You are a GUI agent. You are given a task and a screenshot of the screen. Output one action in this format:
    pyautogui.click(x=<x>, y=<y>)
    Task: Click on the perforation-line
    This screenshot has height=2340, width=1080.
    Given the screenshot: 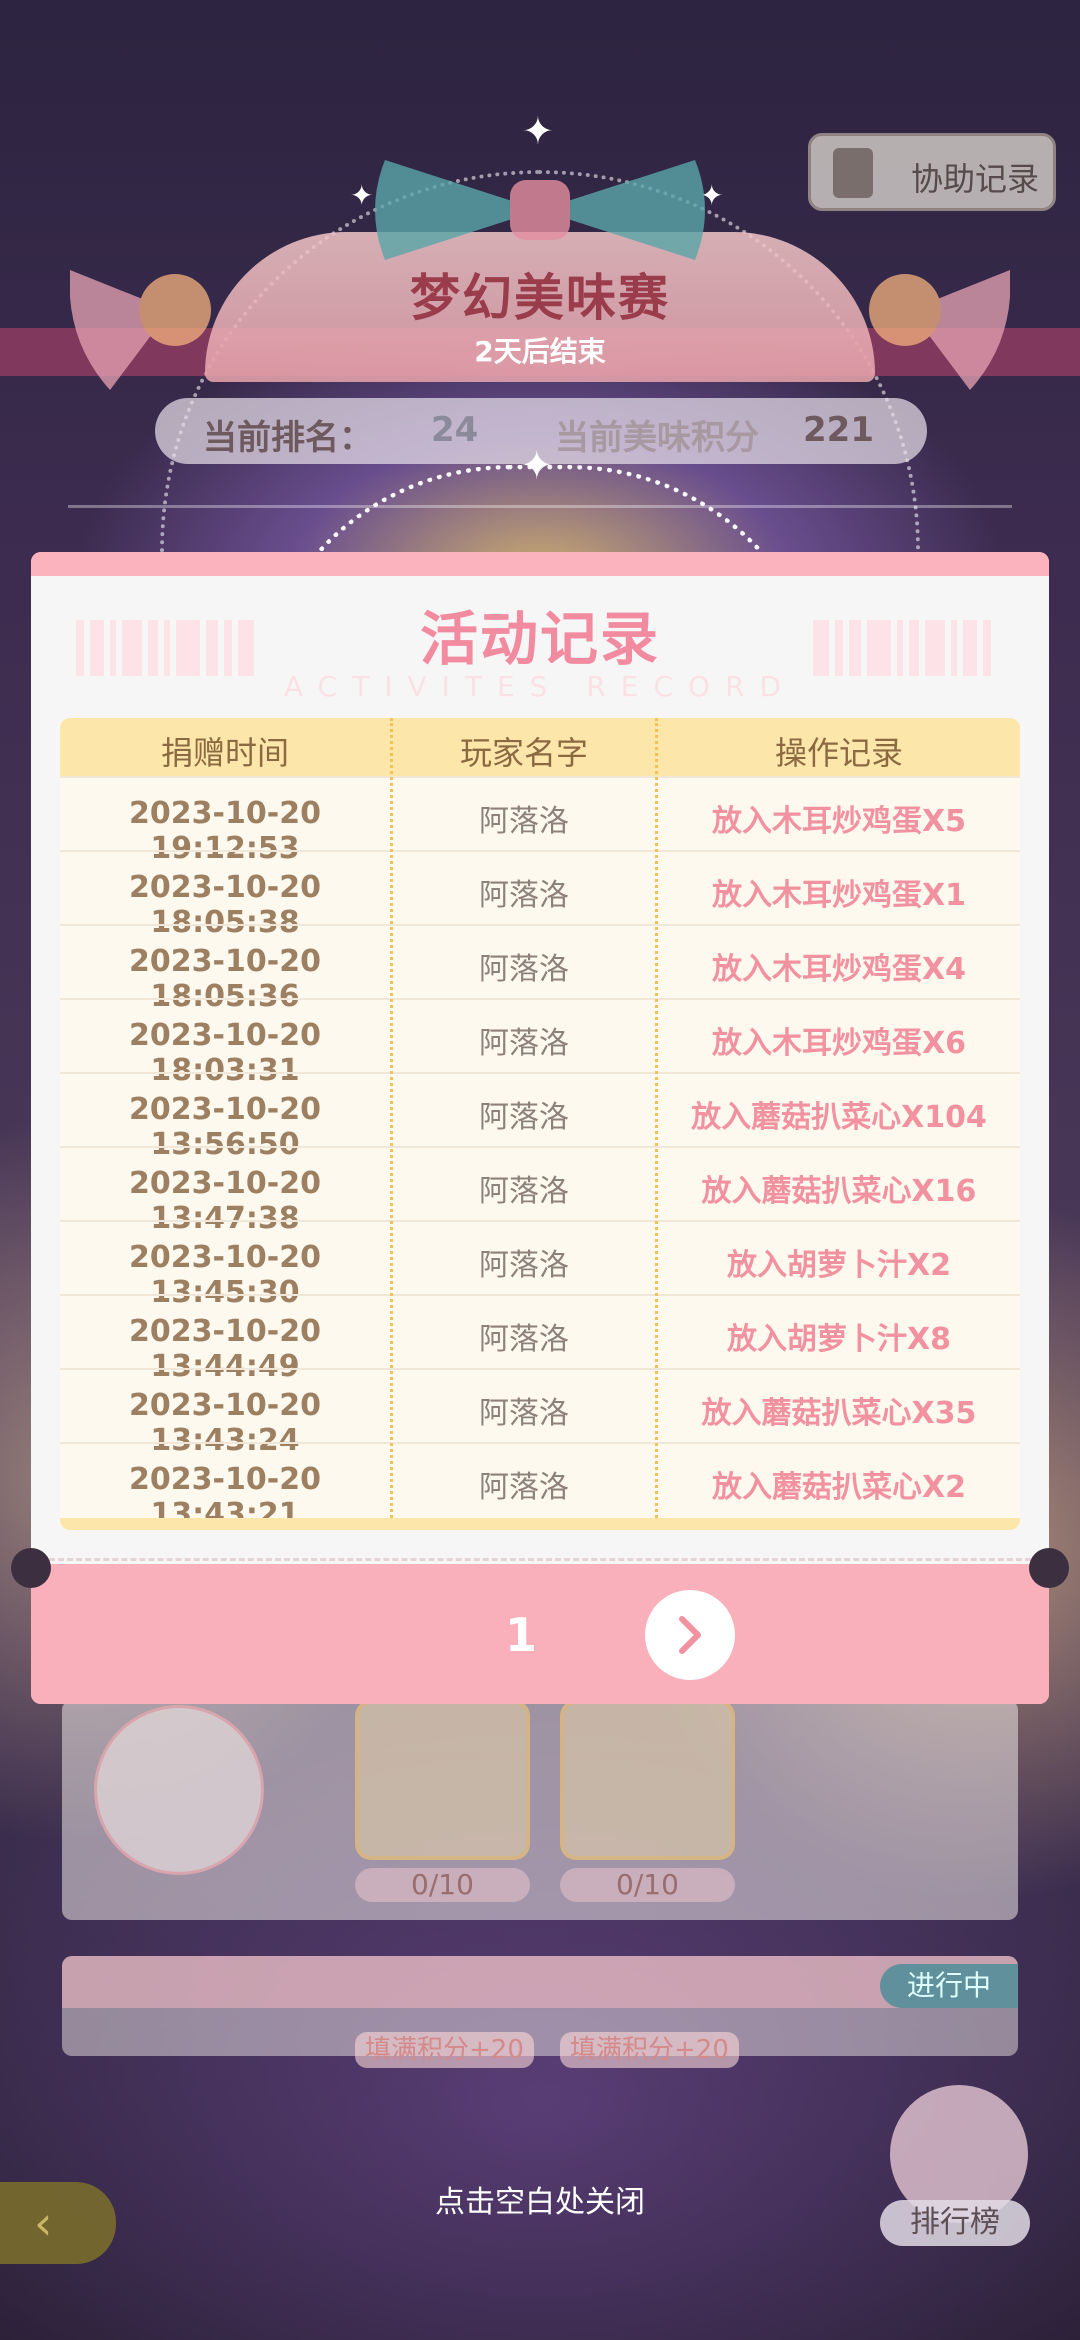 What is the action you would take?
    pyautogui.click(x=540, y=1559)
    